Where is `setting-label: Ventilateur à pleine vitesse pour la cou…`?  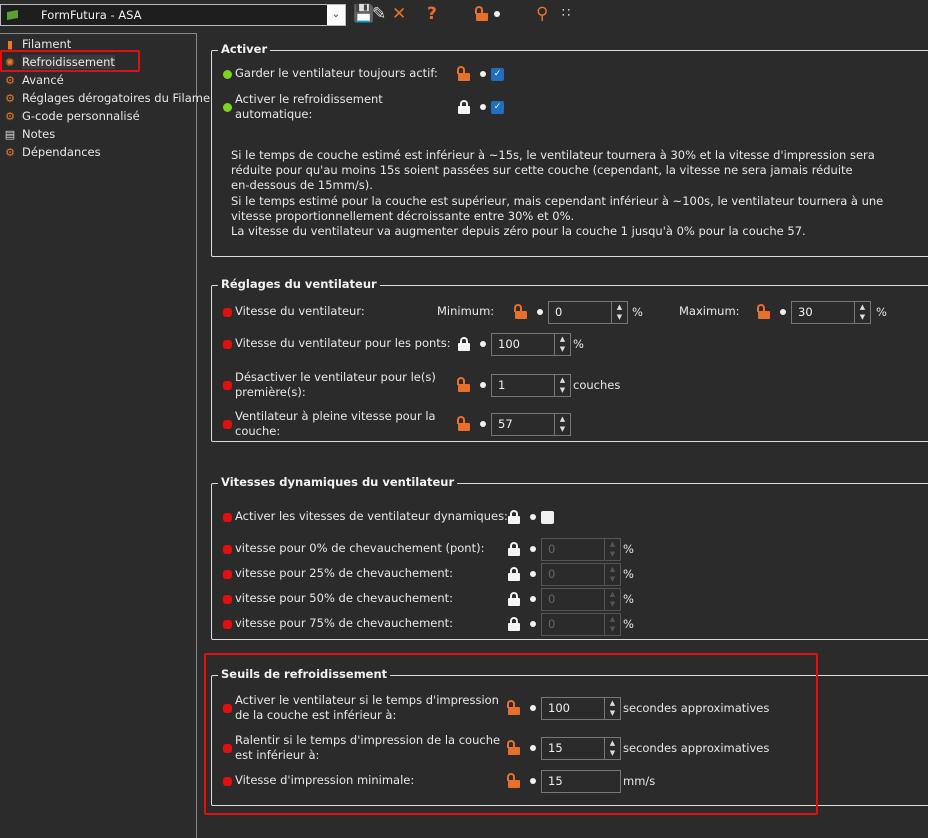 setting-label: Ventilateur à pleine vitesse pour la cou… is located at coordinates (335, 423).